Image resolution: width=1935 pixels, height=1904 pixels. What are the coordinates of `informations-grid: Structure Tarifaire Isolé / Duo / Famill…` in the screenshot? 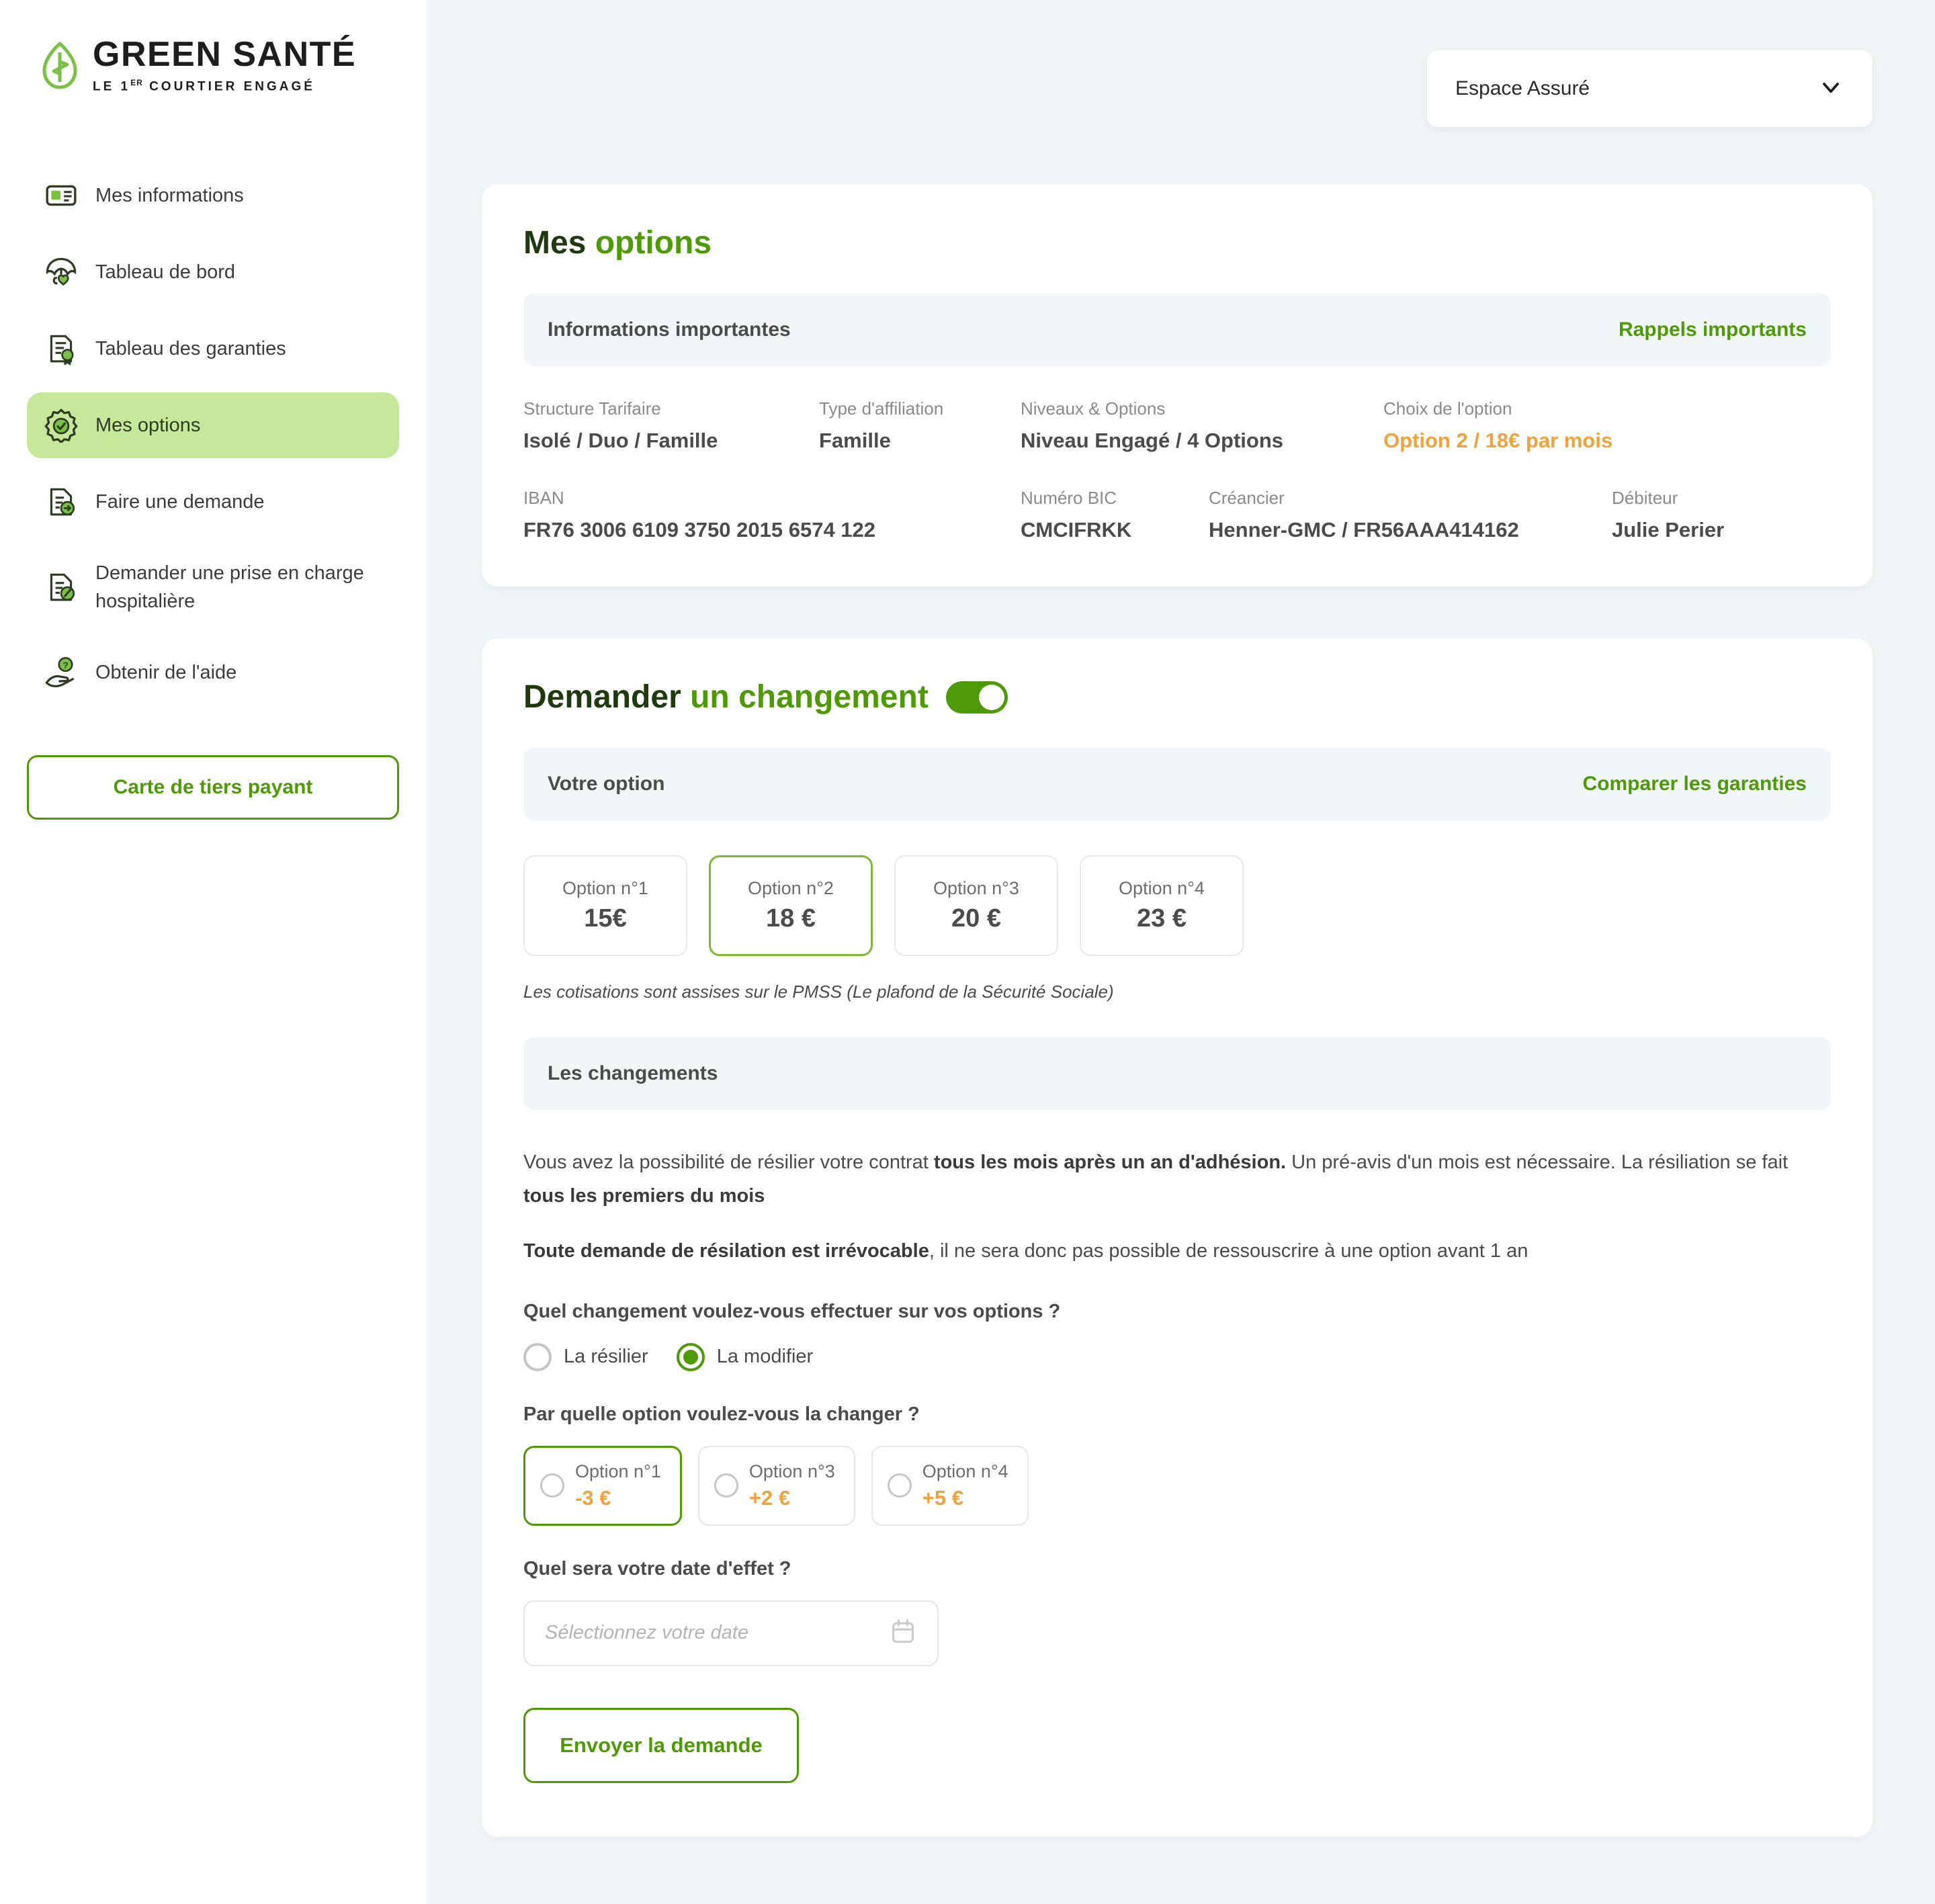 It's located at (1177, 470).